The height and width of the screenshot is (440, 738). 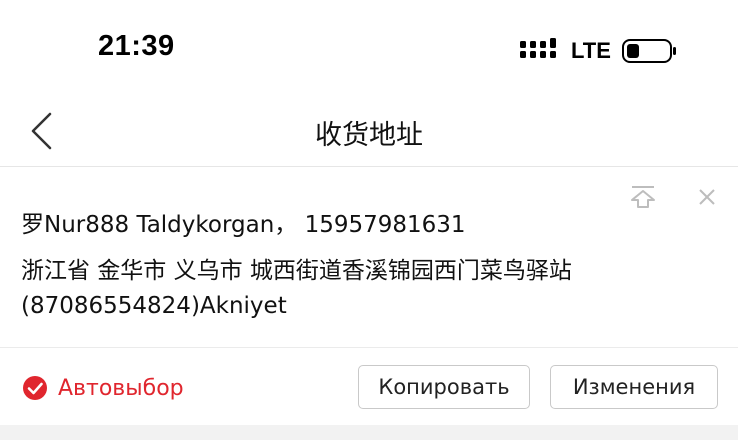 I want to click on recipient-name-phone: 罗Nur888 Taldykorgan， 15957981631, so click(x=243, y=225).